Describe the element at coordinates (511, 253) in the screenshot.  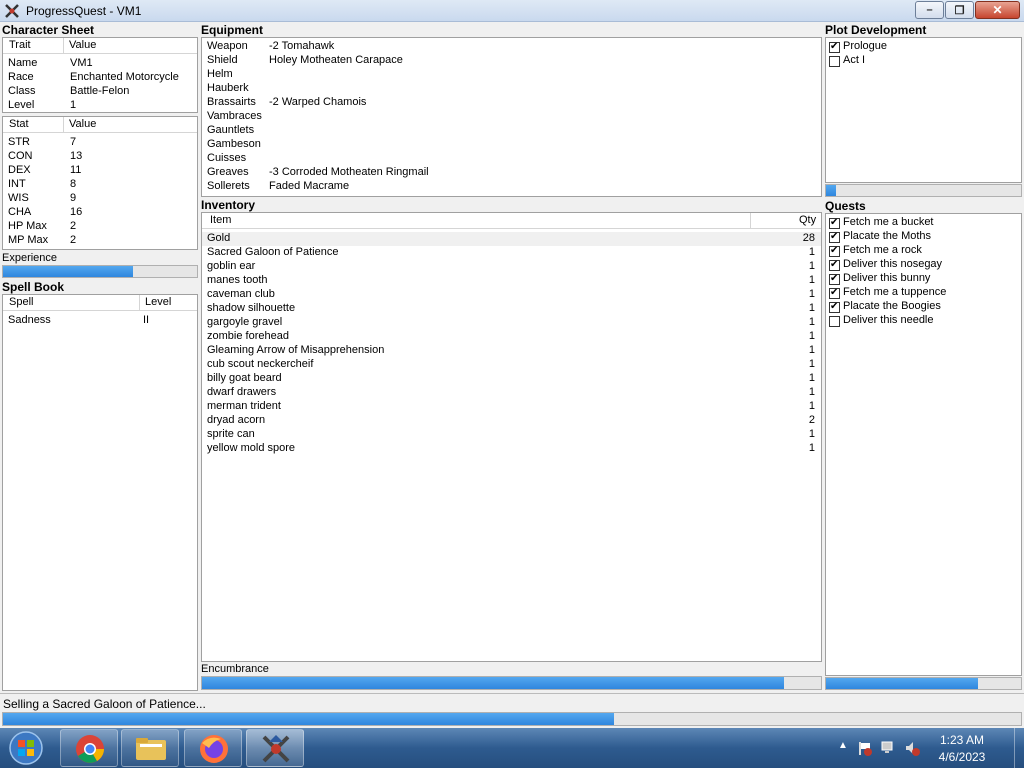
I see `inventory-row: Sacred Galoon of Patience 1` at that location.